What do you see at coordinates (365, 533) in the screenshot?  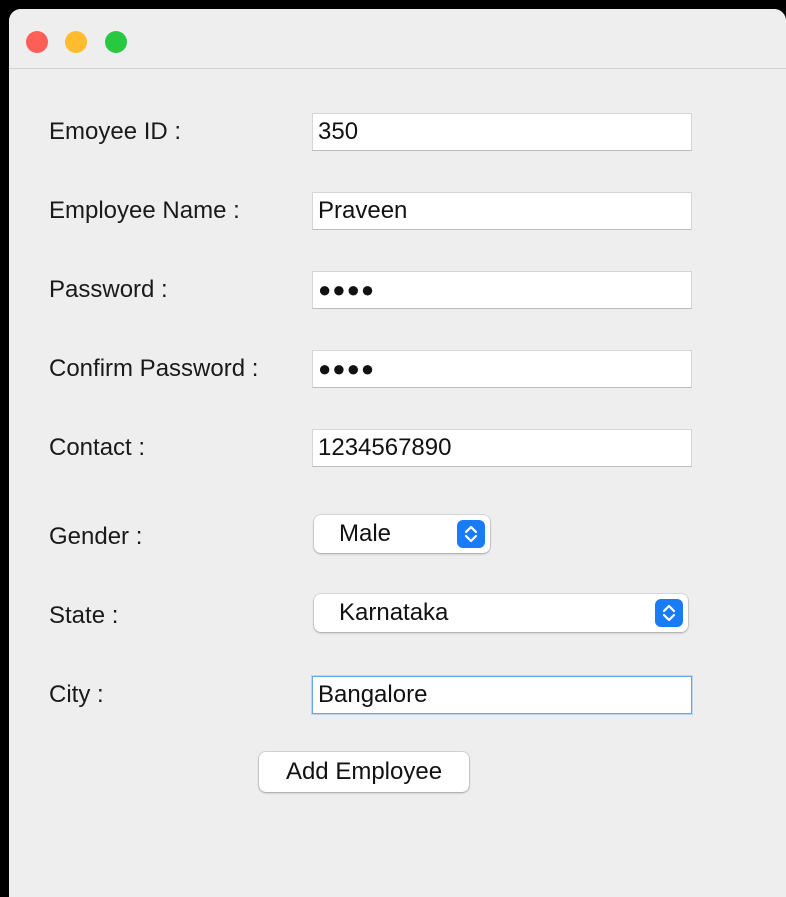 I see `gender-selected-value: Male` at bounding box center [365, 533].